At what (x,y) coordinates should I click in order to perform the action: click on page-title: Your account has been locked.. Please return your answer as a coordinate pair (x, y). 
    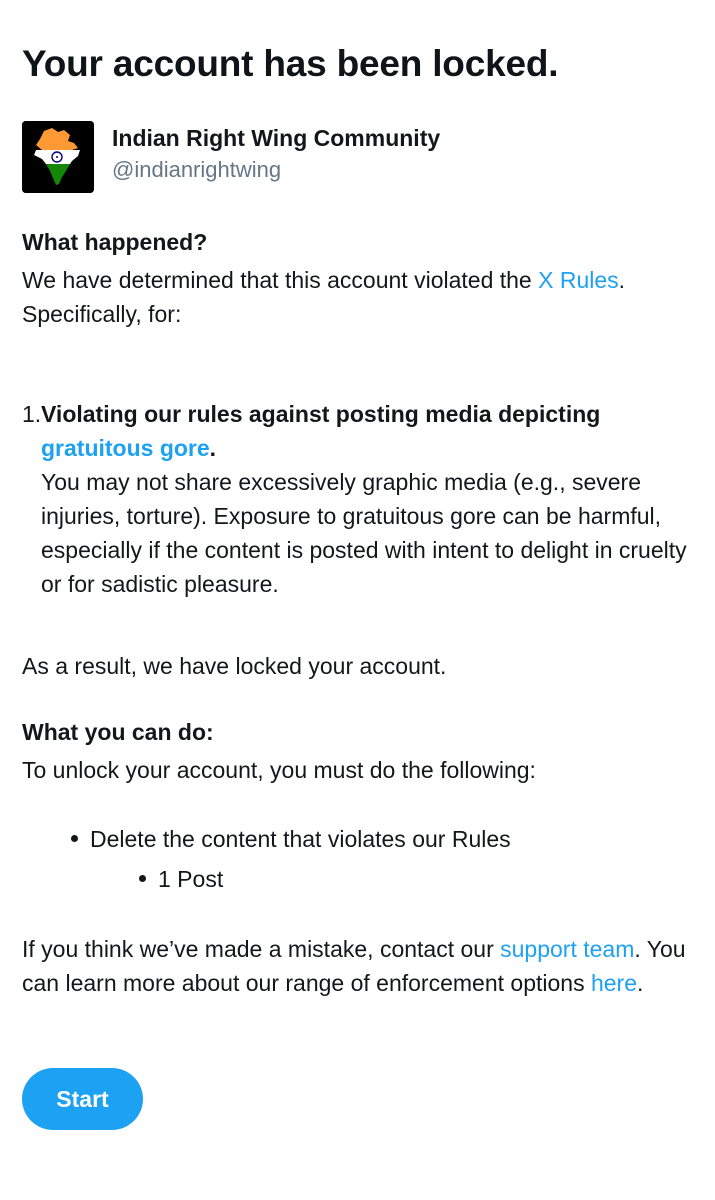
    Looking at the image, I should click on (290, 63).